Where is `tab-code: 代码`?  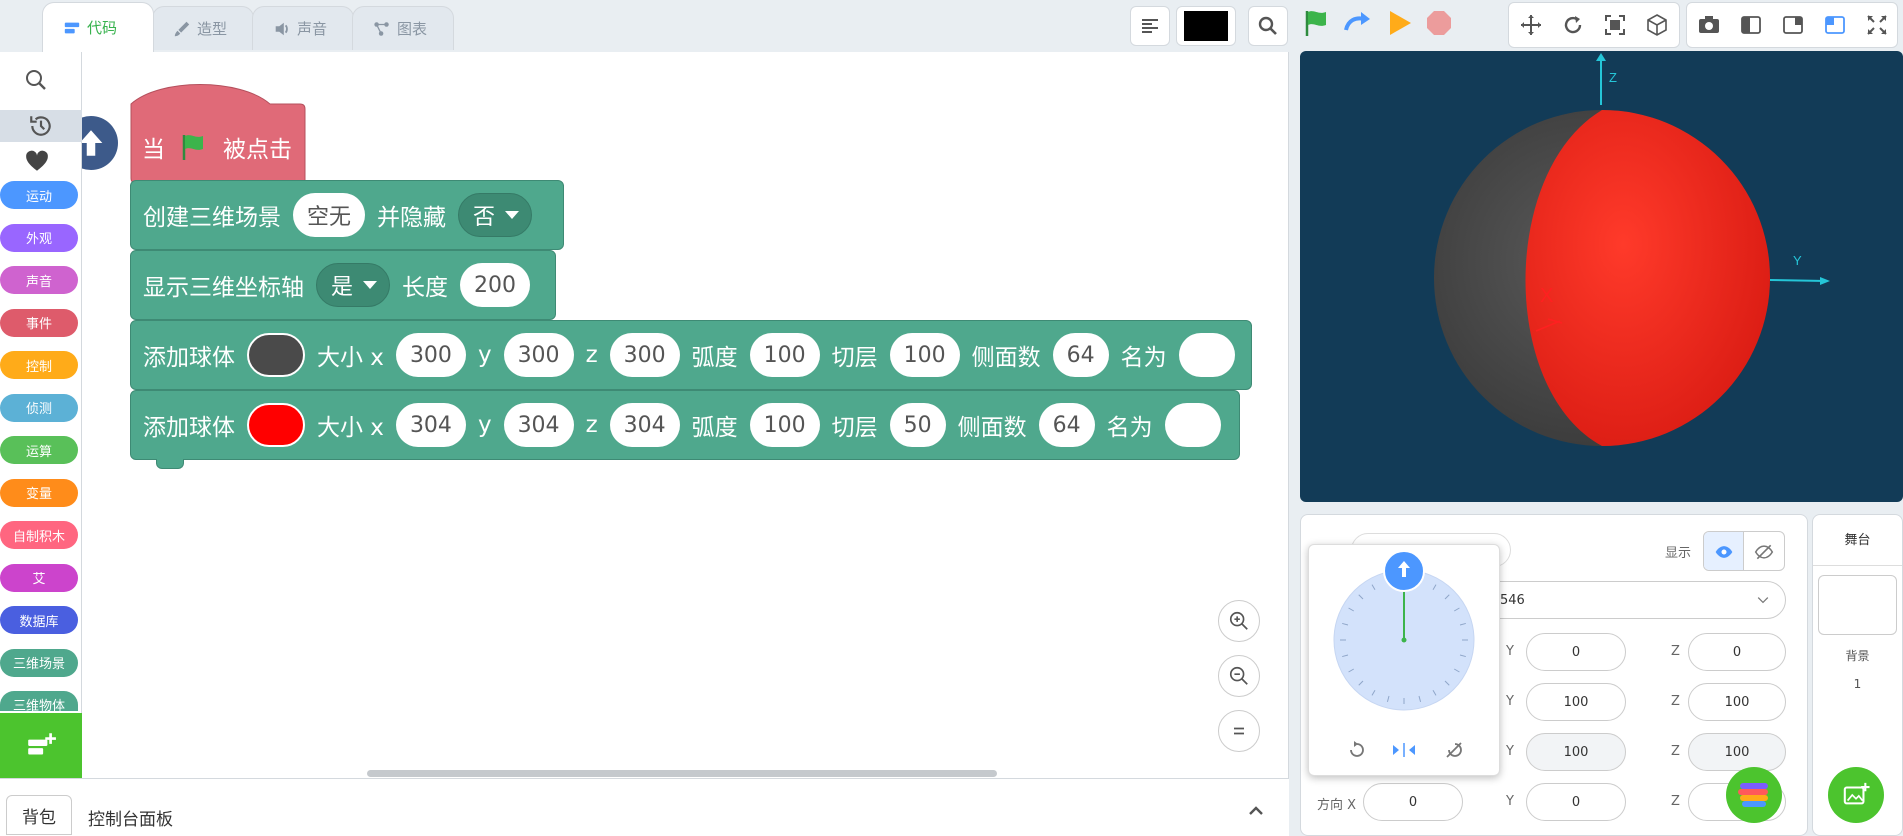 tab-code: 代码 is located at coordinates (98, 27).